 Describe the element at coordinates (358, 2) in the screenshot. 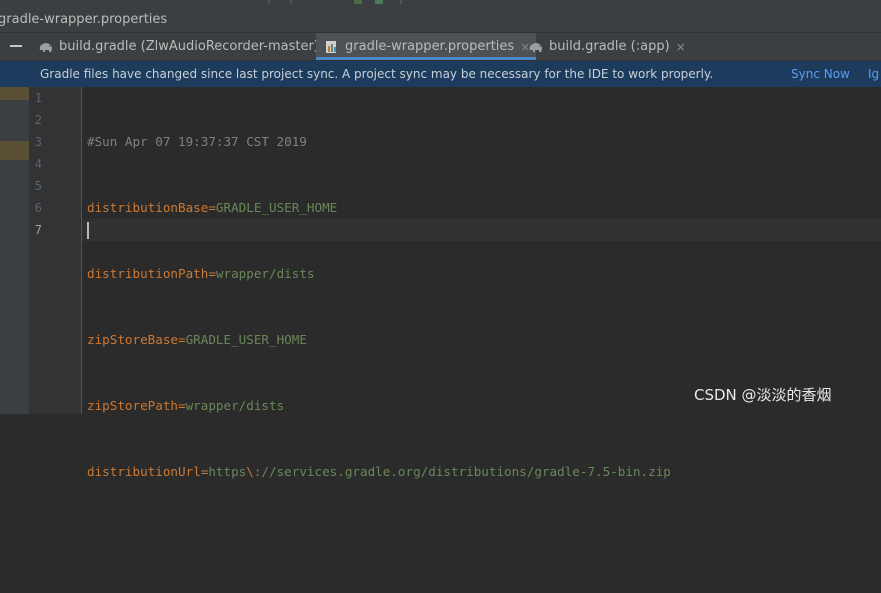

I see `toolbar-run-icon` at that location.